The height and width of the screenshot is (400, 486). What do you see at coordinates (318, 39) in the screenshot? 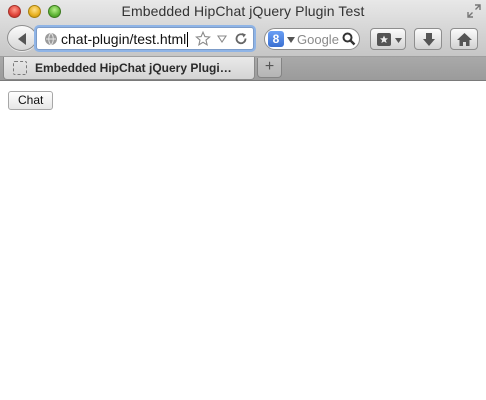
I see `search-placeholder: Google` at bounding box center [318, 39].